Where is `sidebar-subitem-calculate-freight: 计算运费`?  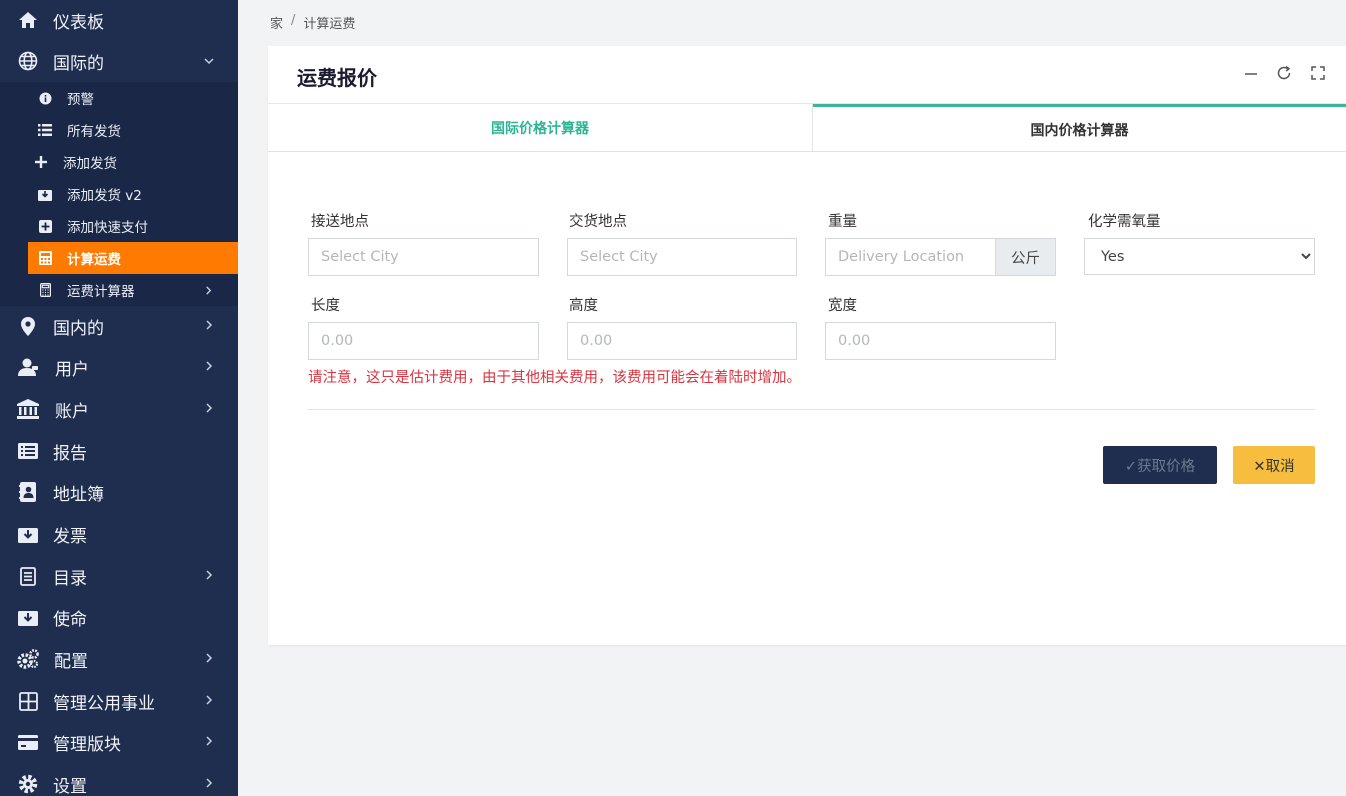
sidebar-subitem-calculate-freight: 计算运费 is located at coordinates (133, 258).